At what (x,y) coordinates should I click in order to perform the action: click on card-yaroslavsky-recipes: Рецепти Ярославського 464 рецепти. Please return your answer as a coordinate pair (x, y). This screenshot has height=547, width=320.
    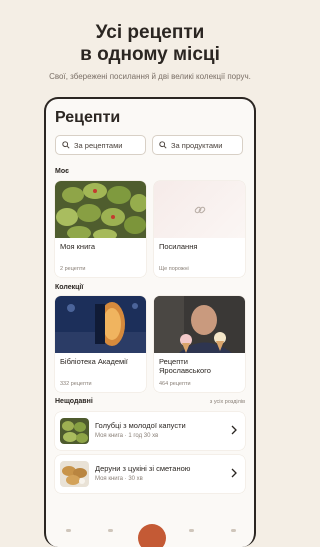
    Looking at the image, I should click on (199, 344).